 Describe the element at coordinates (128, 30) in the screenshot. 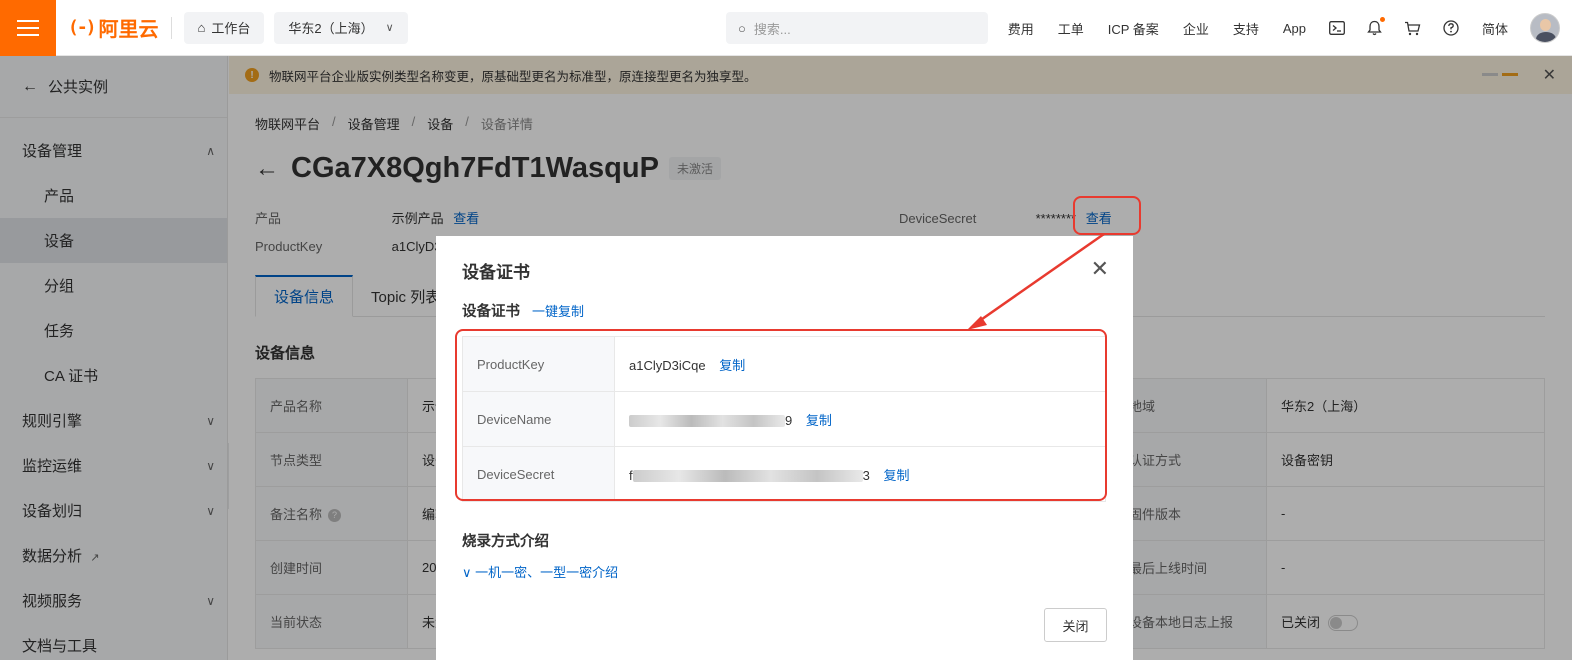

I see `logo-text: 阿里云` at that location.